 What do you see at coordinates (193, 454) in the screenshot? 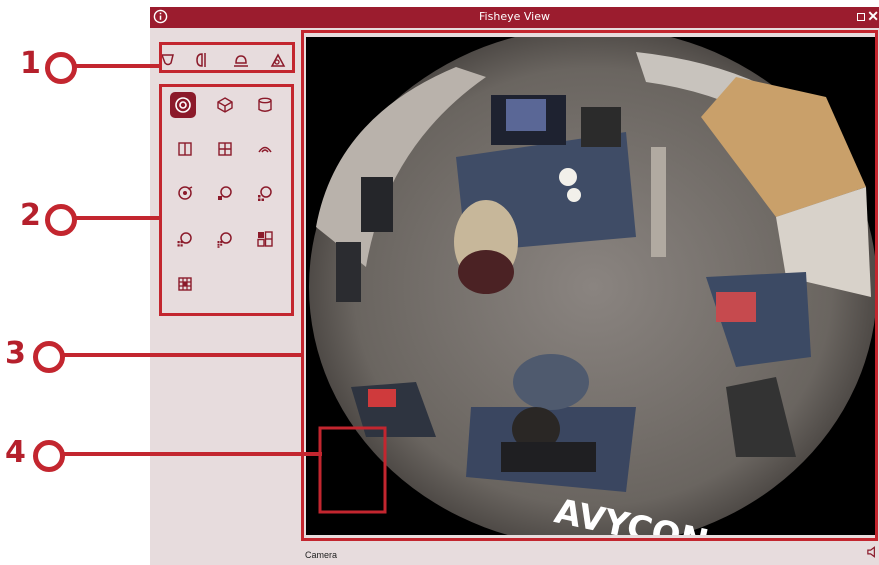
I see `callout-4-line` at bounding box center [193, 454].